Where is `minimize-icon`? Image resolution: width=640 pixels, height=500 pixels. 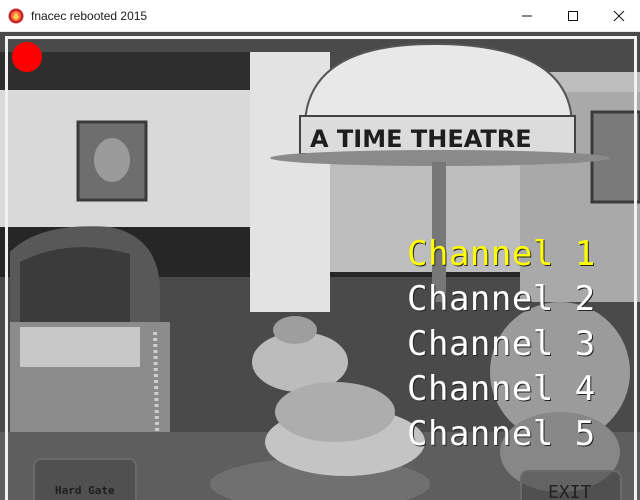
minimize-icon is located at coordinates (527, 16).